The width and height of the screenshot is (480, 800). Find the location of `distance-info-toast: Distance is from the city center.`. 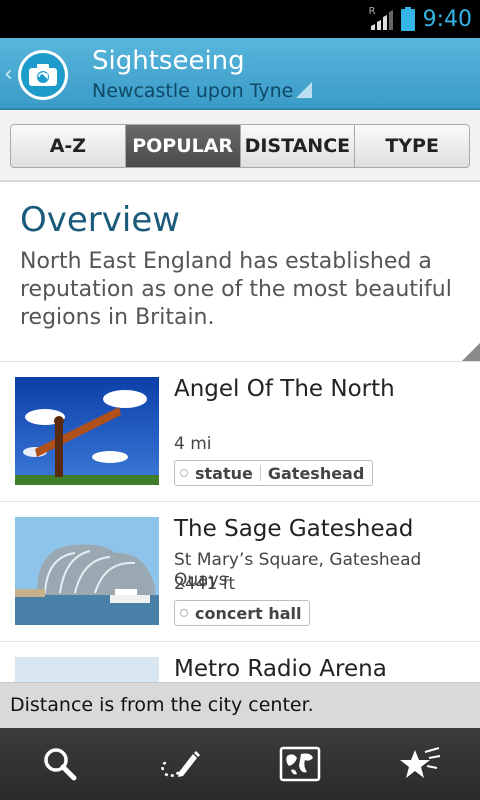

distance-info-toast: Distance is from the city center. is located at coordinates (240, 705).